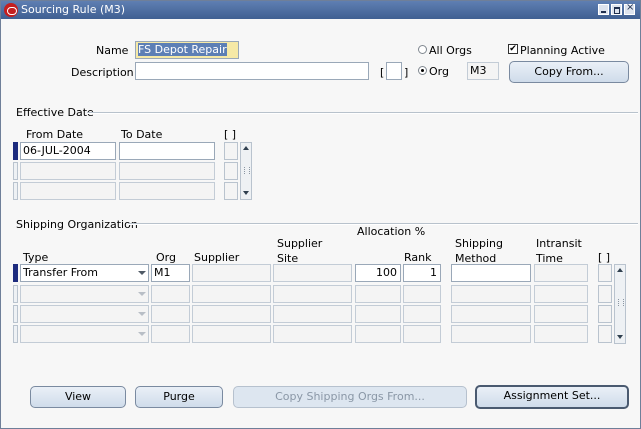  Describe the element at coordinates (78, 397) in the screenshot. I see `view-button: View` at that location.